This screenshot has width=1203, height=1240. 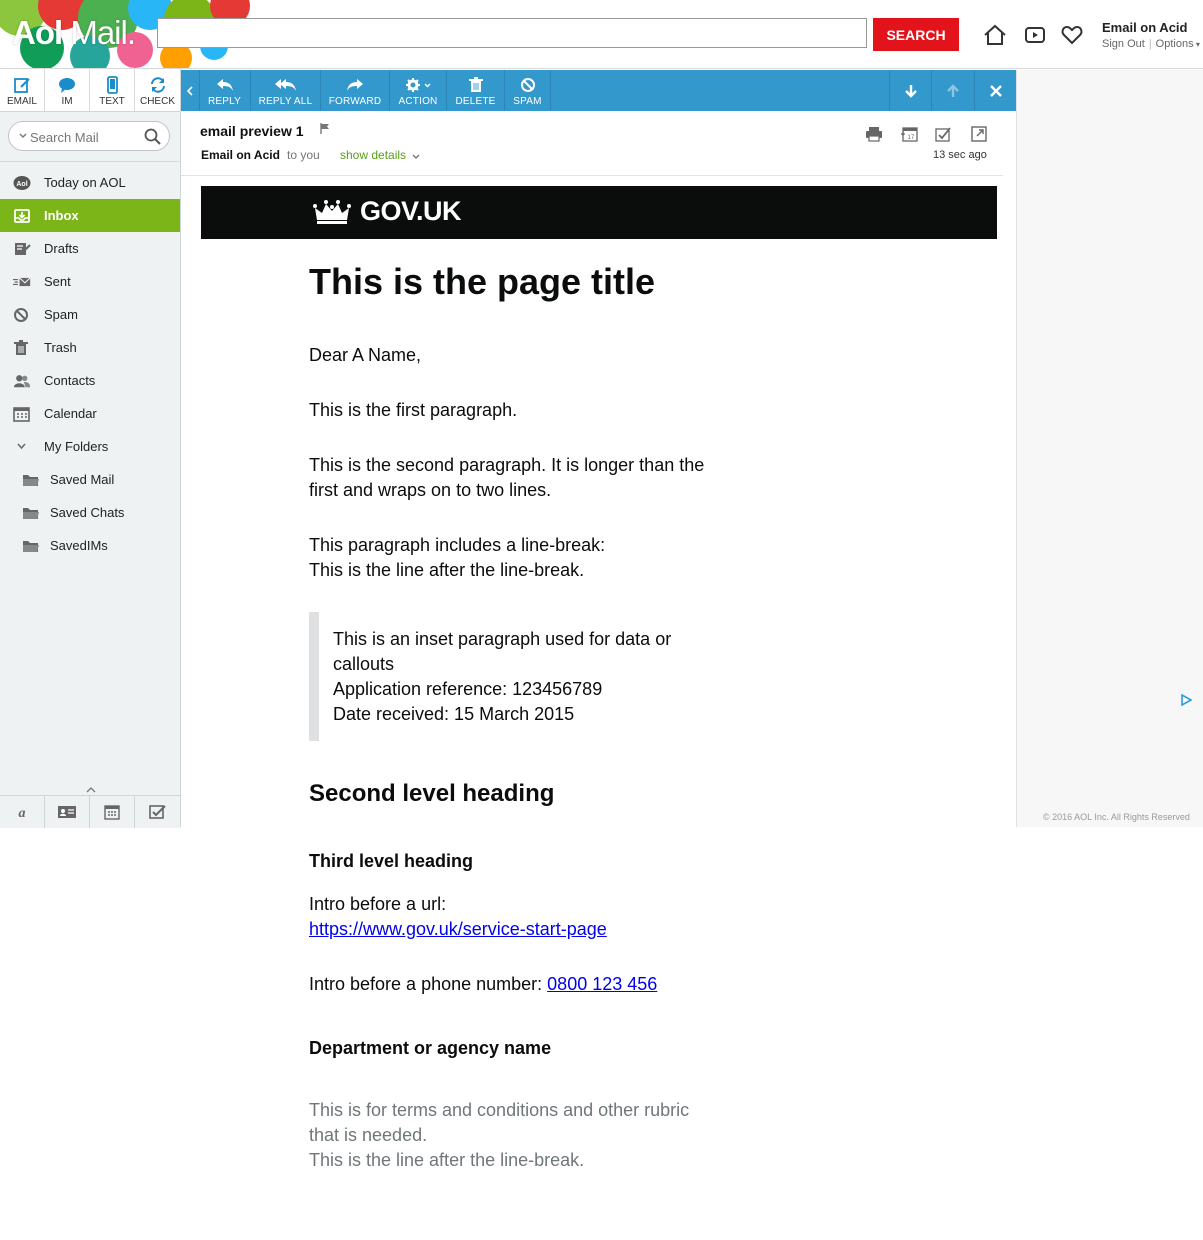 I want to click on aol-mail-logo: Aol Mail., so click(x=74, y=33).